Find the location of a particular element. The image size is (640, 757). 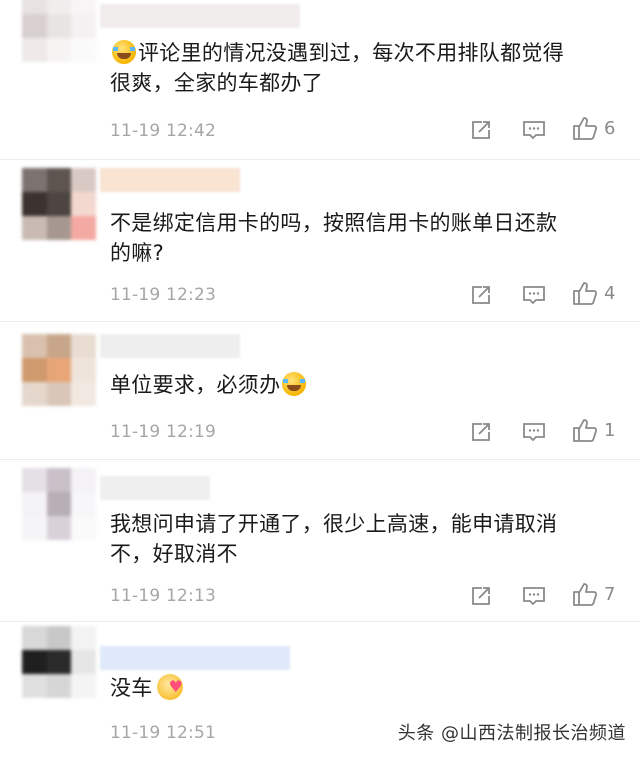

comment-time: 11-19 12:51 is located at coordinates (163, 733).